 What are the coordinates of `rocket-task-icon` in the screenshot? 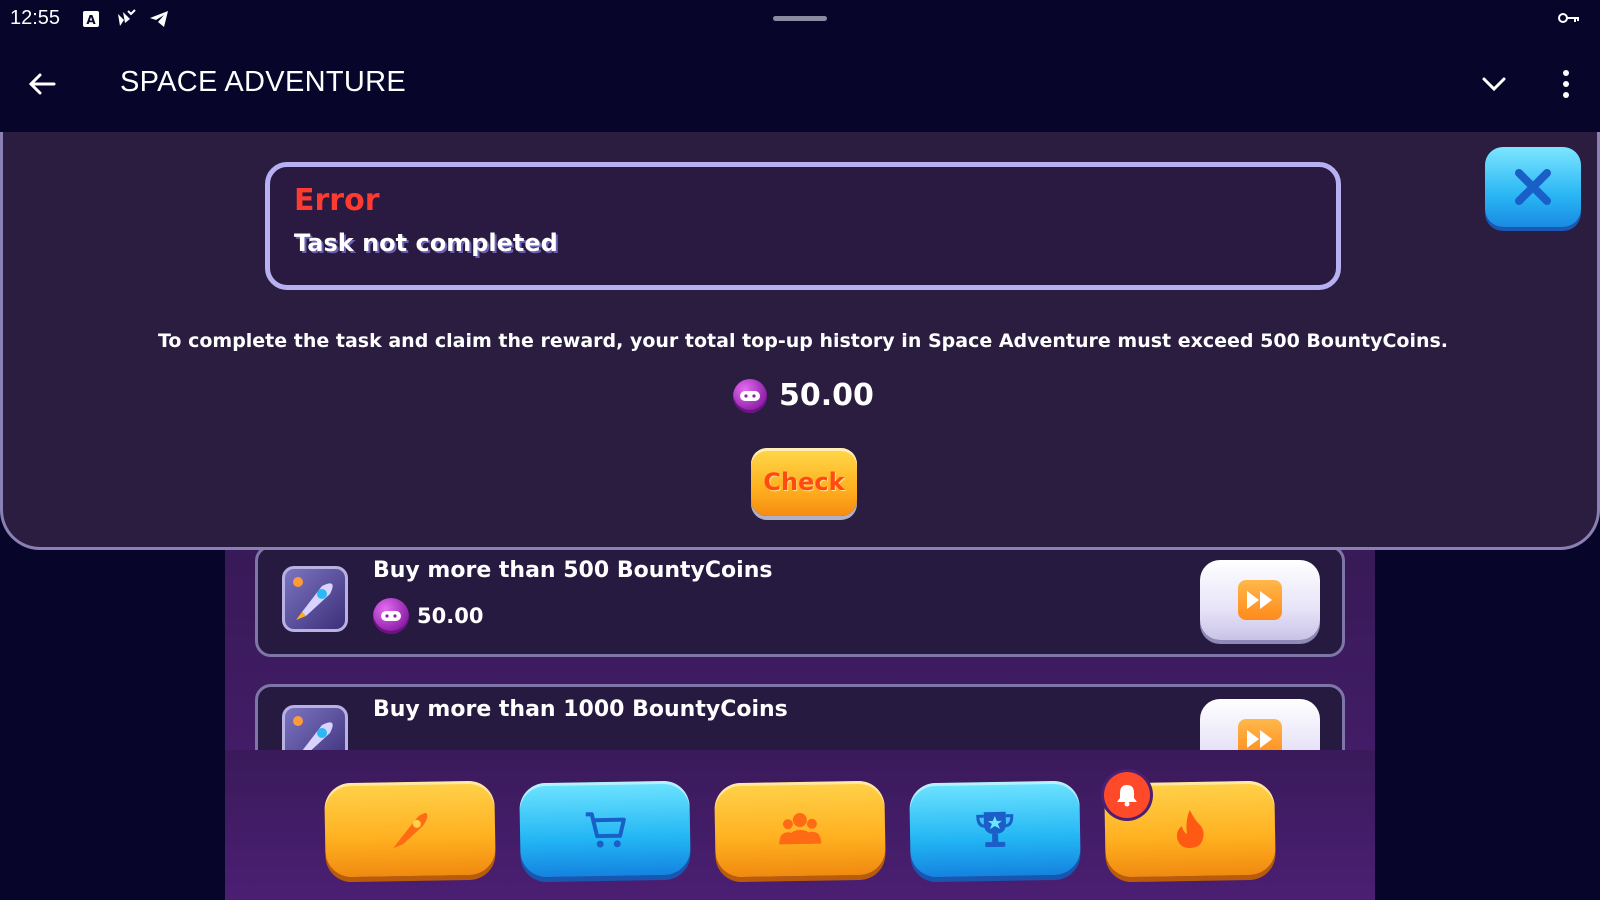 It's located at (315, 599).